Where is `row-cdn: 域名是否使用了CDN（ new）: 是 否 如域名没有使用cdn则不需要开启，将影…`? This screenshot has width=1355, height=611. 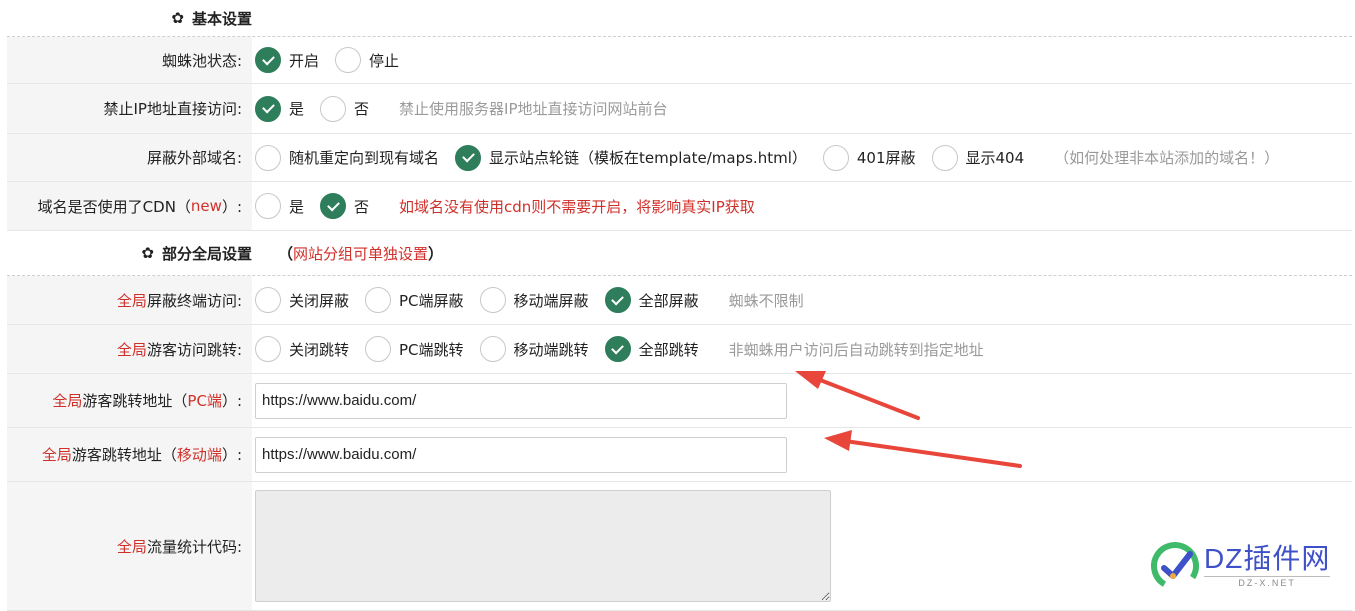
row-cdn: 域名是否使用了CDN（ new）: 是 否 如域名没有使用cdn则不需要开启，将影… is located at coordinates (679, 206).